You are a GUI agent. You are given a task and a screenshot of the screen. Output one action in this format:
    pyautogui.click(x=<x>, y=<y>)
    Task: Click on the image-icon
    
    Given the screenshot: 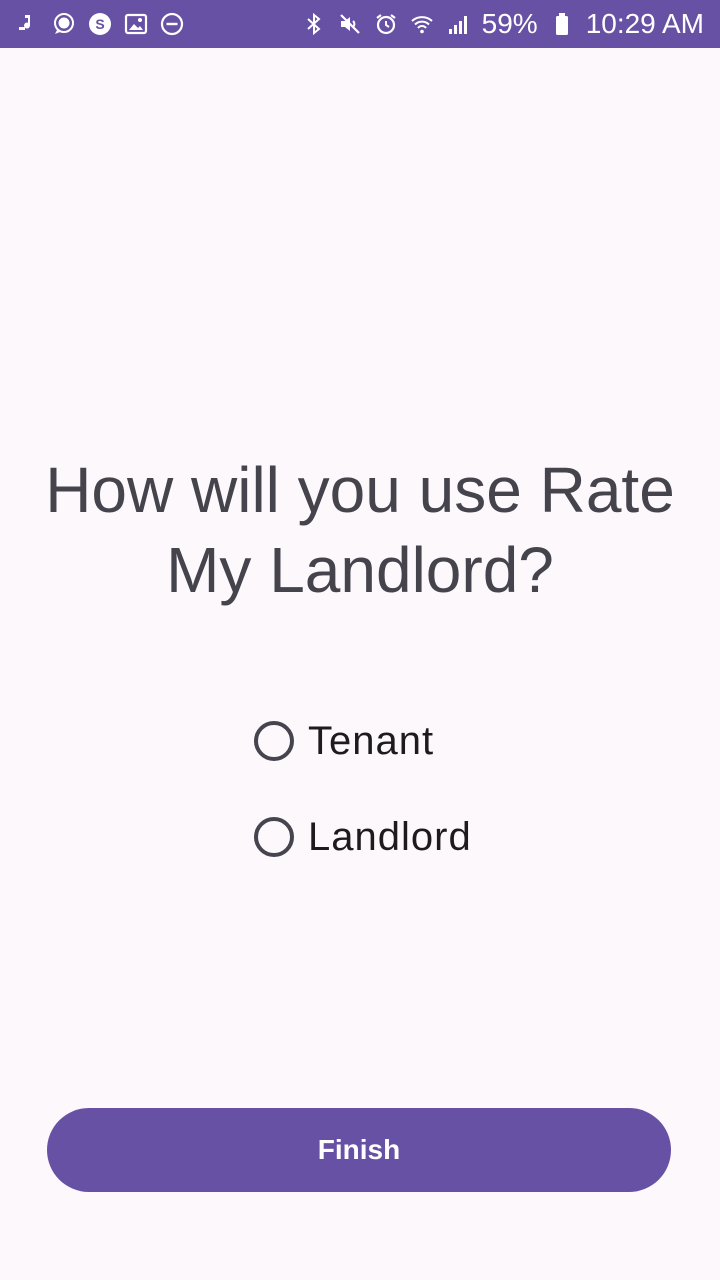 What is the action you would take?
    pyautogui.click(x=136, y=24)
    